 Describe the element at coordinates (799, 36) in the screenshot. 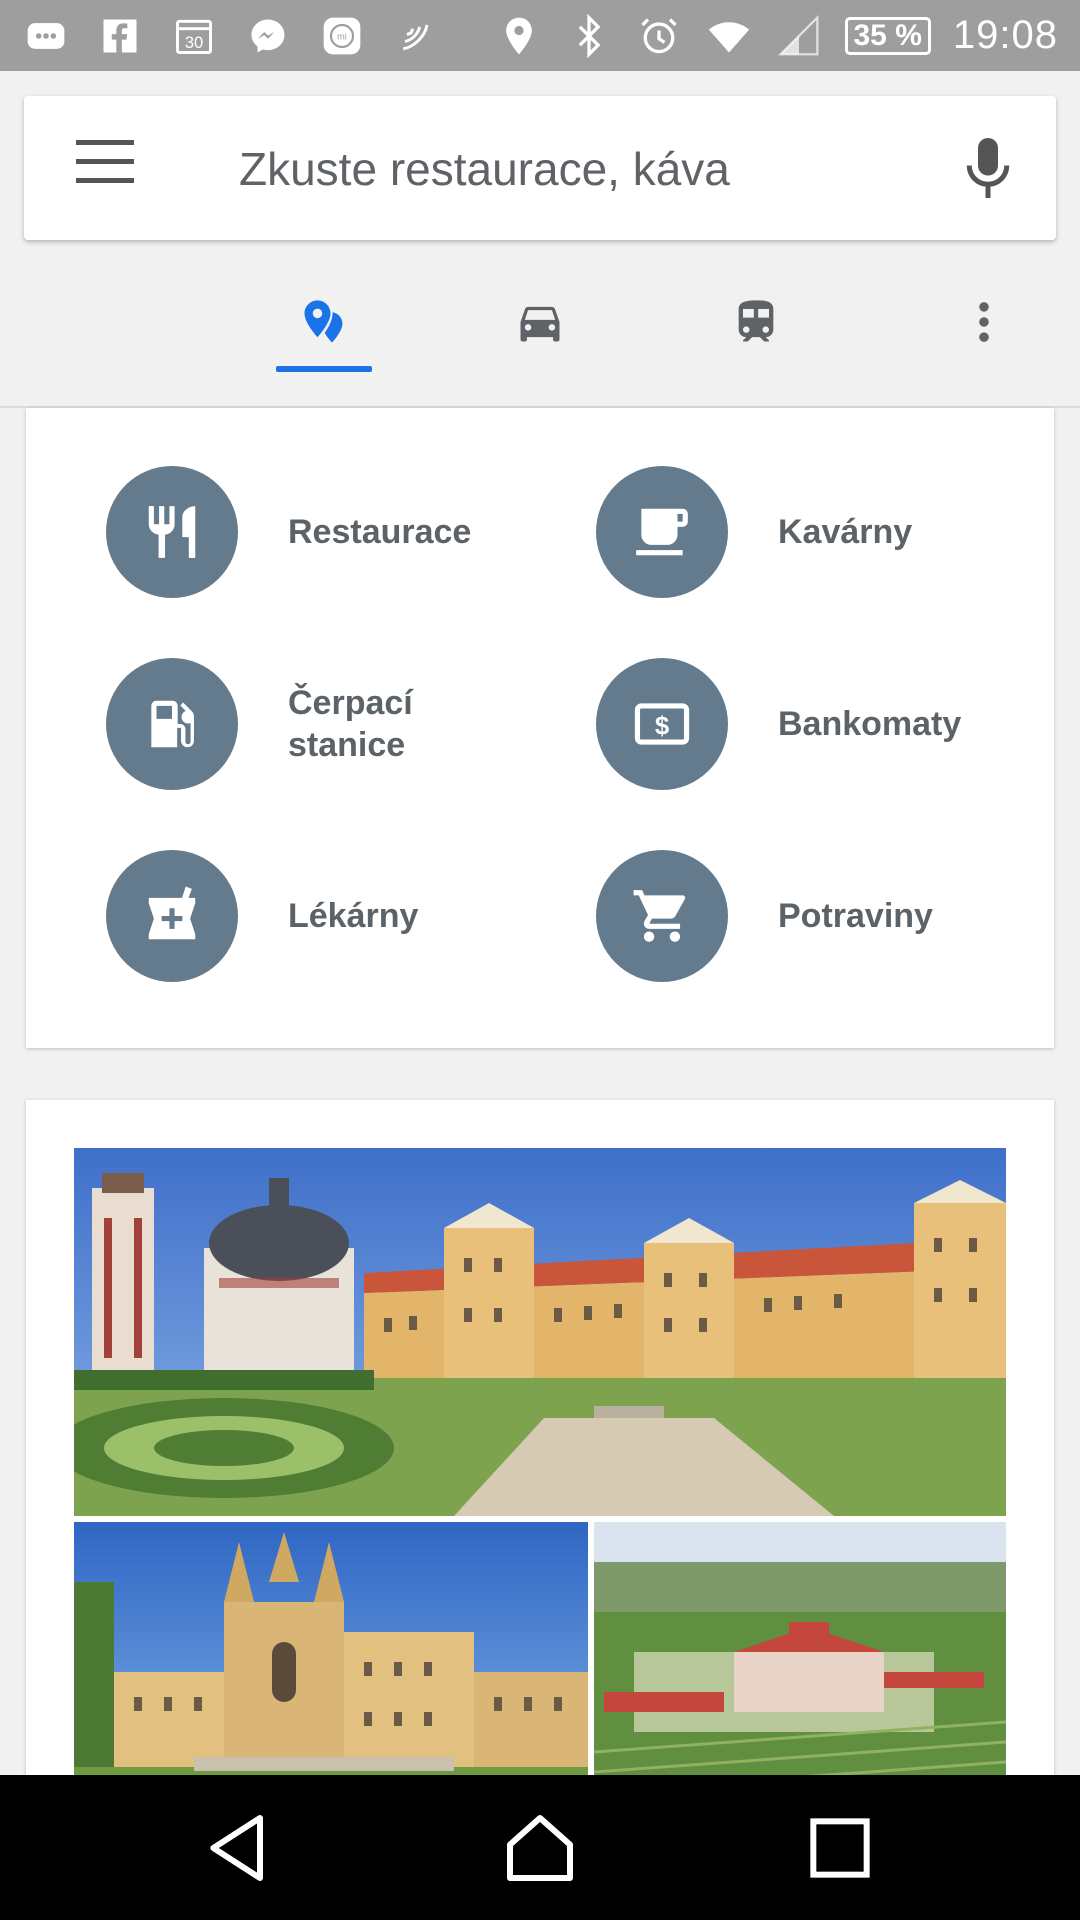

I see `signal-icon` at that location.